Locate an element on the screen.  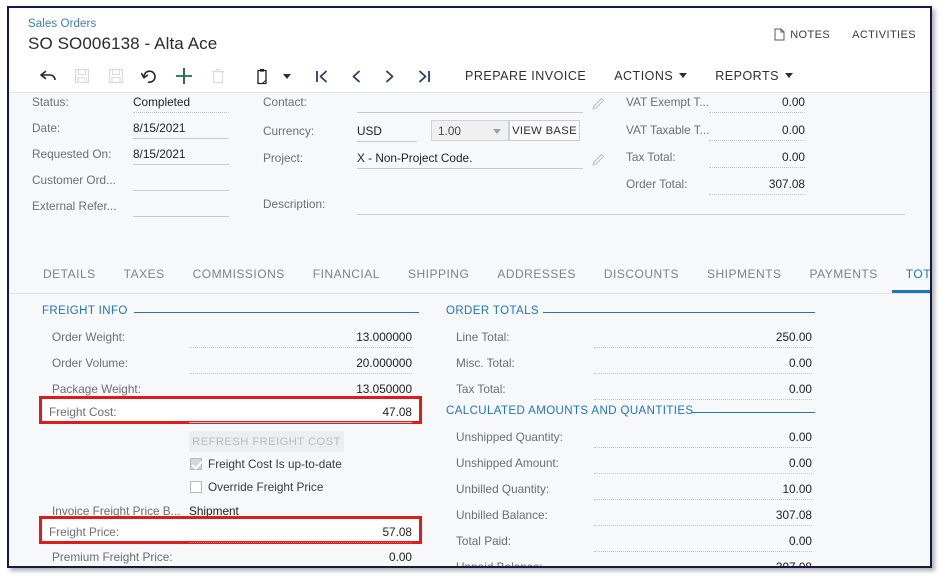
line-total-underline is located at coordinates (703, 347).